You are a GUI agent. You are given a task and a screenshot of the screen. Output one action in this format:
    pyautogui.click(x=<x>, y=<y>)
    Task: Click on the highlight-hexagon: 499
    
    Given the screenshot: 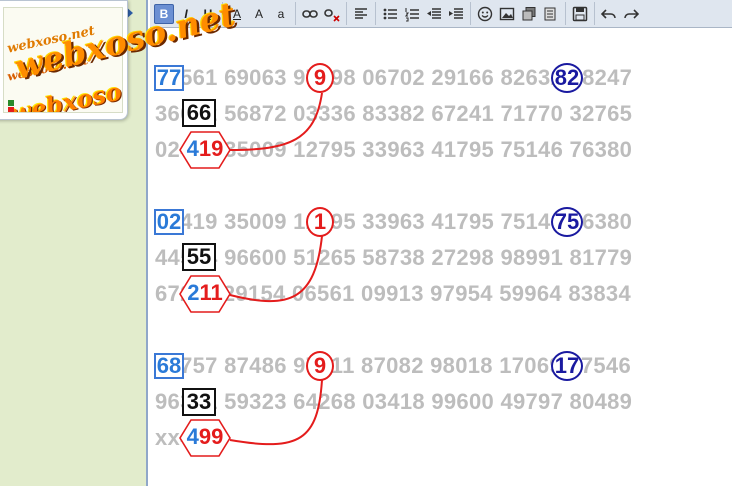 What is the action you would take?
    pyautogui.click(x=205, y=438)
    